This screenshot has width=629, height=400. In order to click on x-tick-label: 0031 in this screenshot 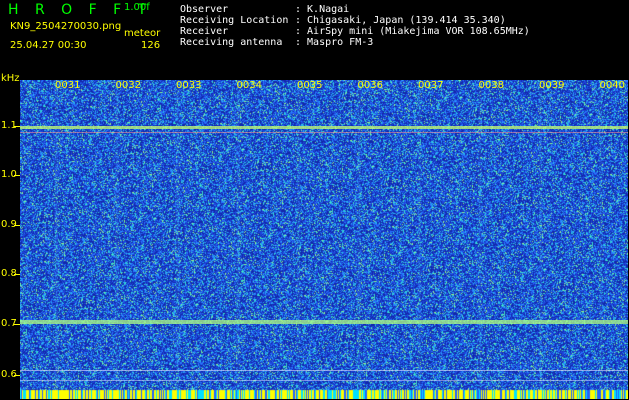, I will do `click(68, 85)`.